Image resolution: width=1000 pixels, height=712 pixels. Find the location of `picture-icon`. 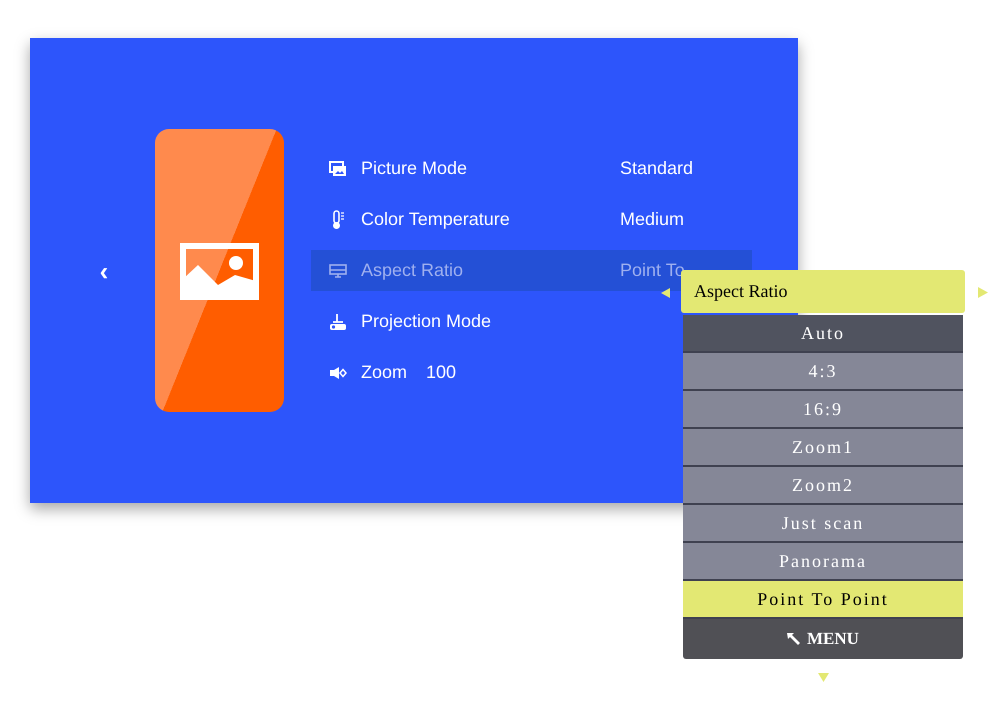

picture-icon is located at coordinates (338, 168).